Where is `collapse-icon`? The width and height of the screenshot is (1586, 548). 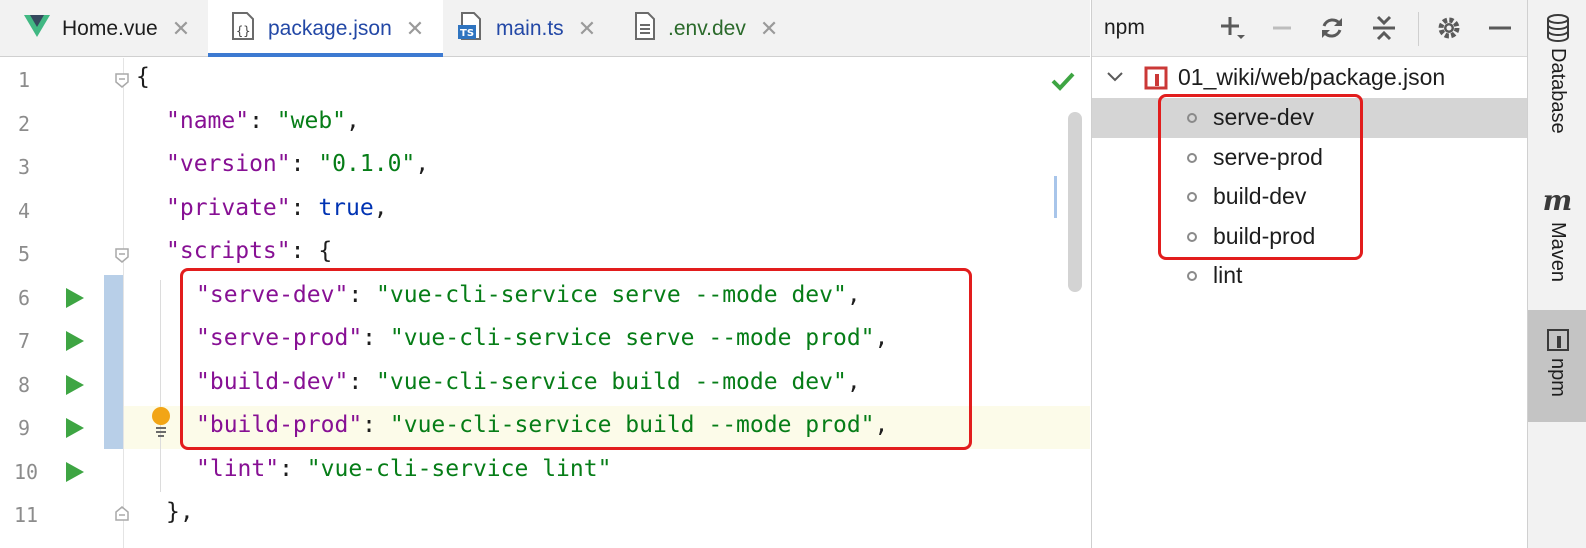 collapse-icon is located at coordinates (1384, 28).